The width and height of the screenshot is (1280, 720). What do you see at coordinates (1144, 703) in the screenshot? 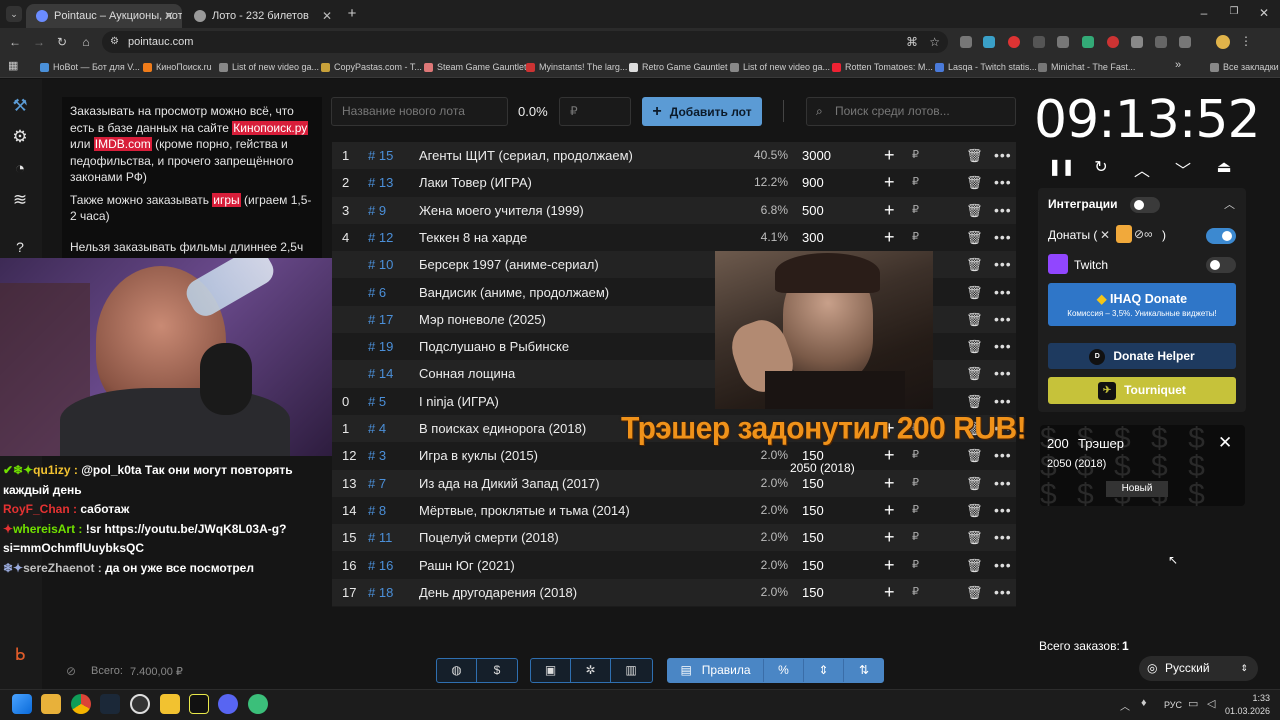
I see `microphone-icon: ♦` at bounding box center [1144, 703].